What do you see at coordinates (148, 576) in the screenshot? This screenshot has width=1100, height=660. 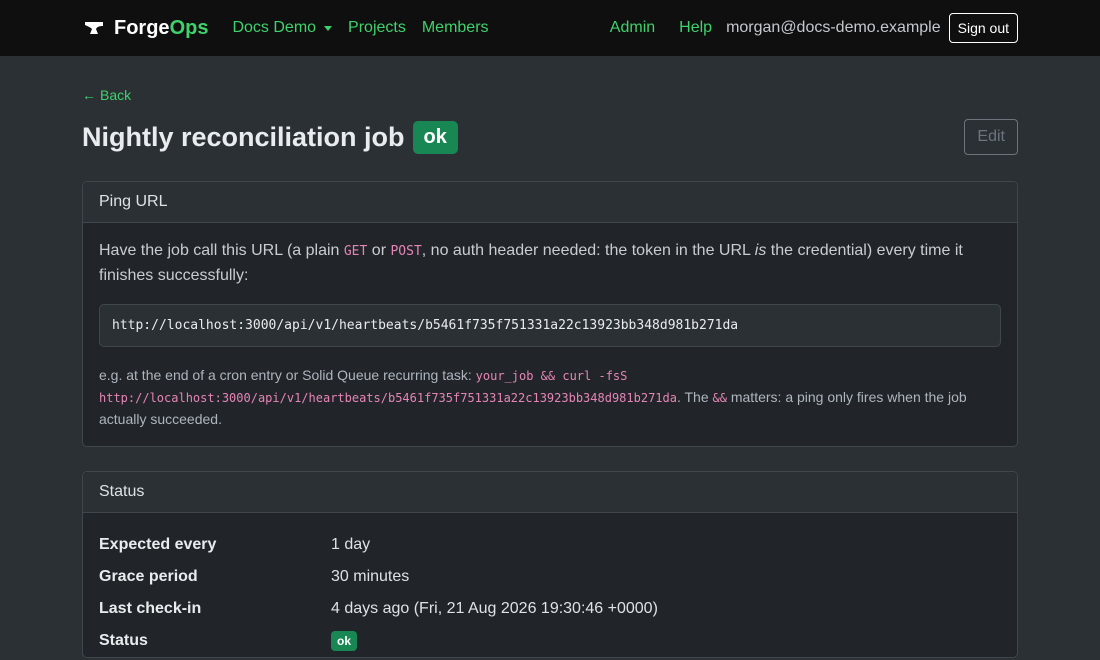 I see `status-key: Grace period` at bounding box center [148, 576].